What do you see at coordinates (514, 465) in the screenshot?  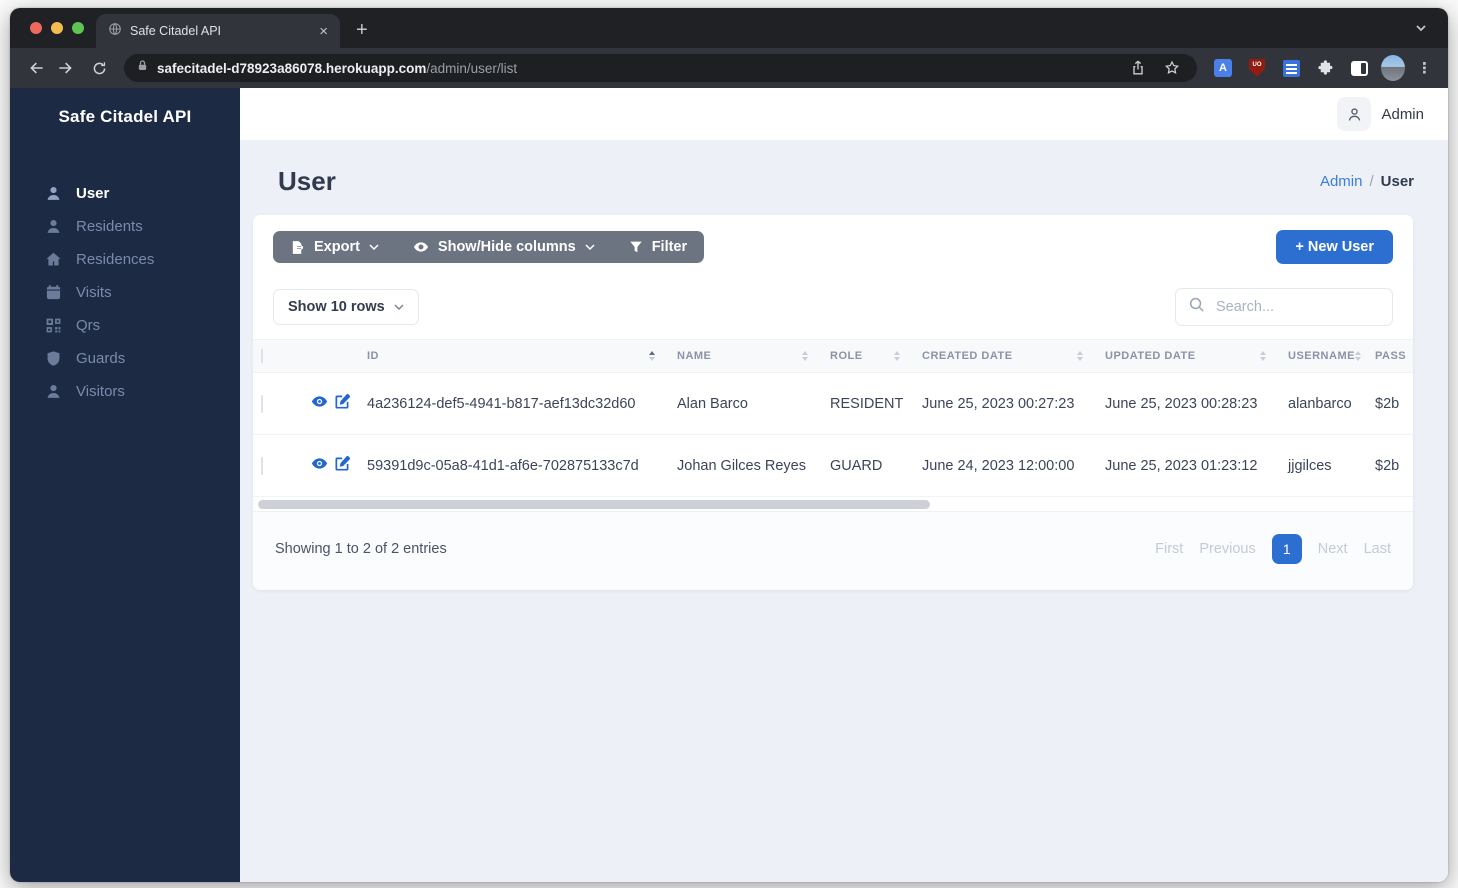 I see `cell-id: 59391d9c-05a8-41d1-af6e-702875133c7d` at bounding box center [514, 465].